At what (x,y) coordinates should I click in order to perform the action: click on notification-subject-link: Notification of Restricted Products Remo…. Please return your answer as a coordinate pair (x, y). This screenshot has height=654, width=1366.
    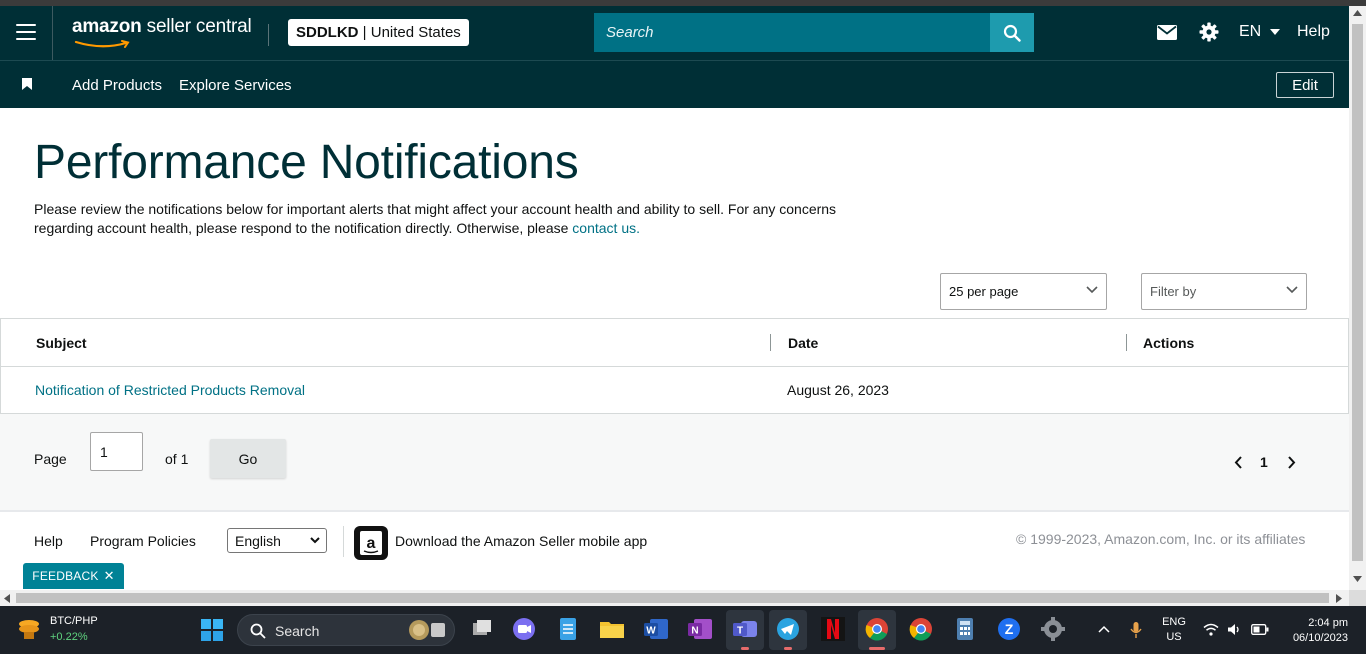
    Looking at the image, I should click on (170, 390).